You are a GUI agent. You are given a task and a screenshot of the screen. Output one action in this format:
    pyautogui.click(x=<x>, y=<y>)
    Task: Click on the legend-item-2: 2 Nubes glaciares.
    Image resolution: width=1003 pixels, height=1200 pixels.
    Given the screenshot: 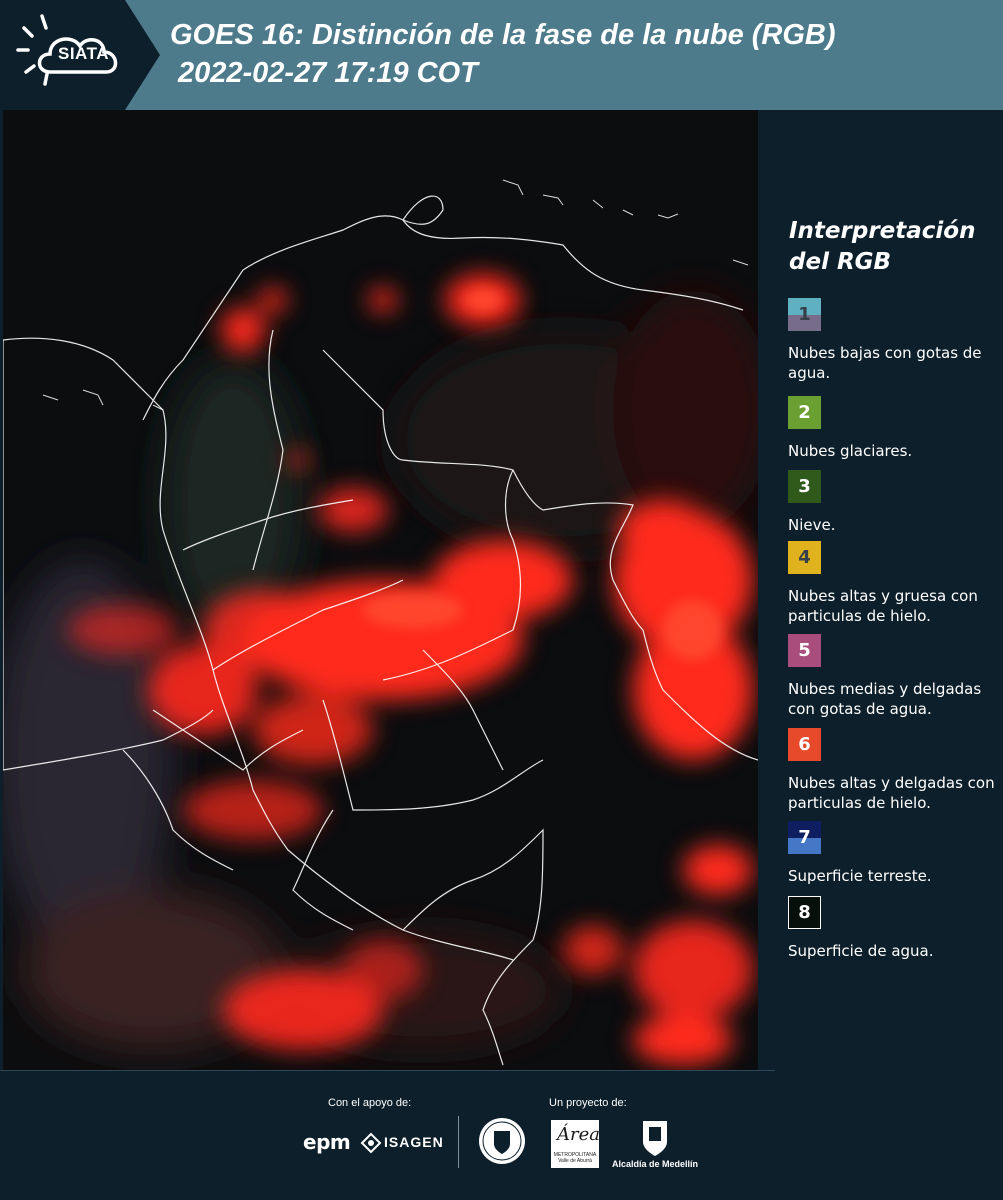 What is the action you would take?
    pyautogui.click(x=895, y=428)
    